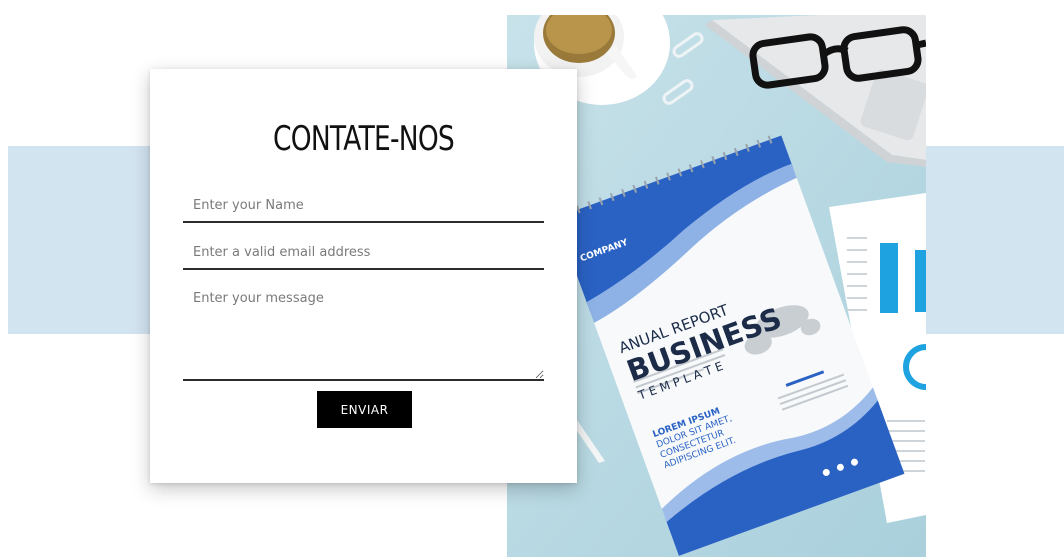  What do you see at coordinates (364, 139) in the screenshot?
I see `contact-title: CONTATE-NOS` at bounding box center [364, 139].